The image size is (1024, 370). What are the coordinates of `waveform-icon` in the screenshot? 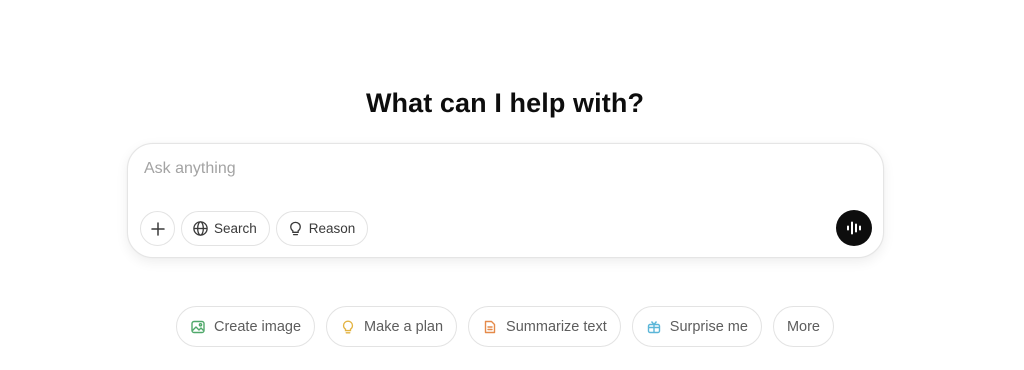 It's located at (854, 228).